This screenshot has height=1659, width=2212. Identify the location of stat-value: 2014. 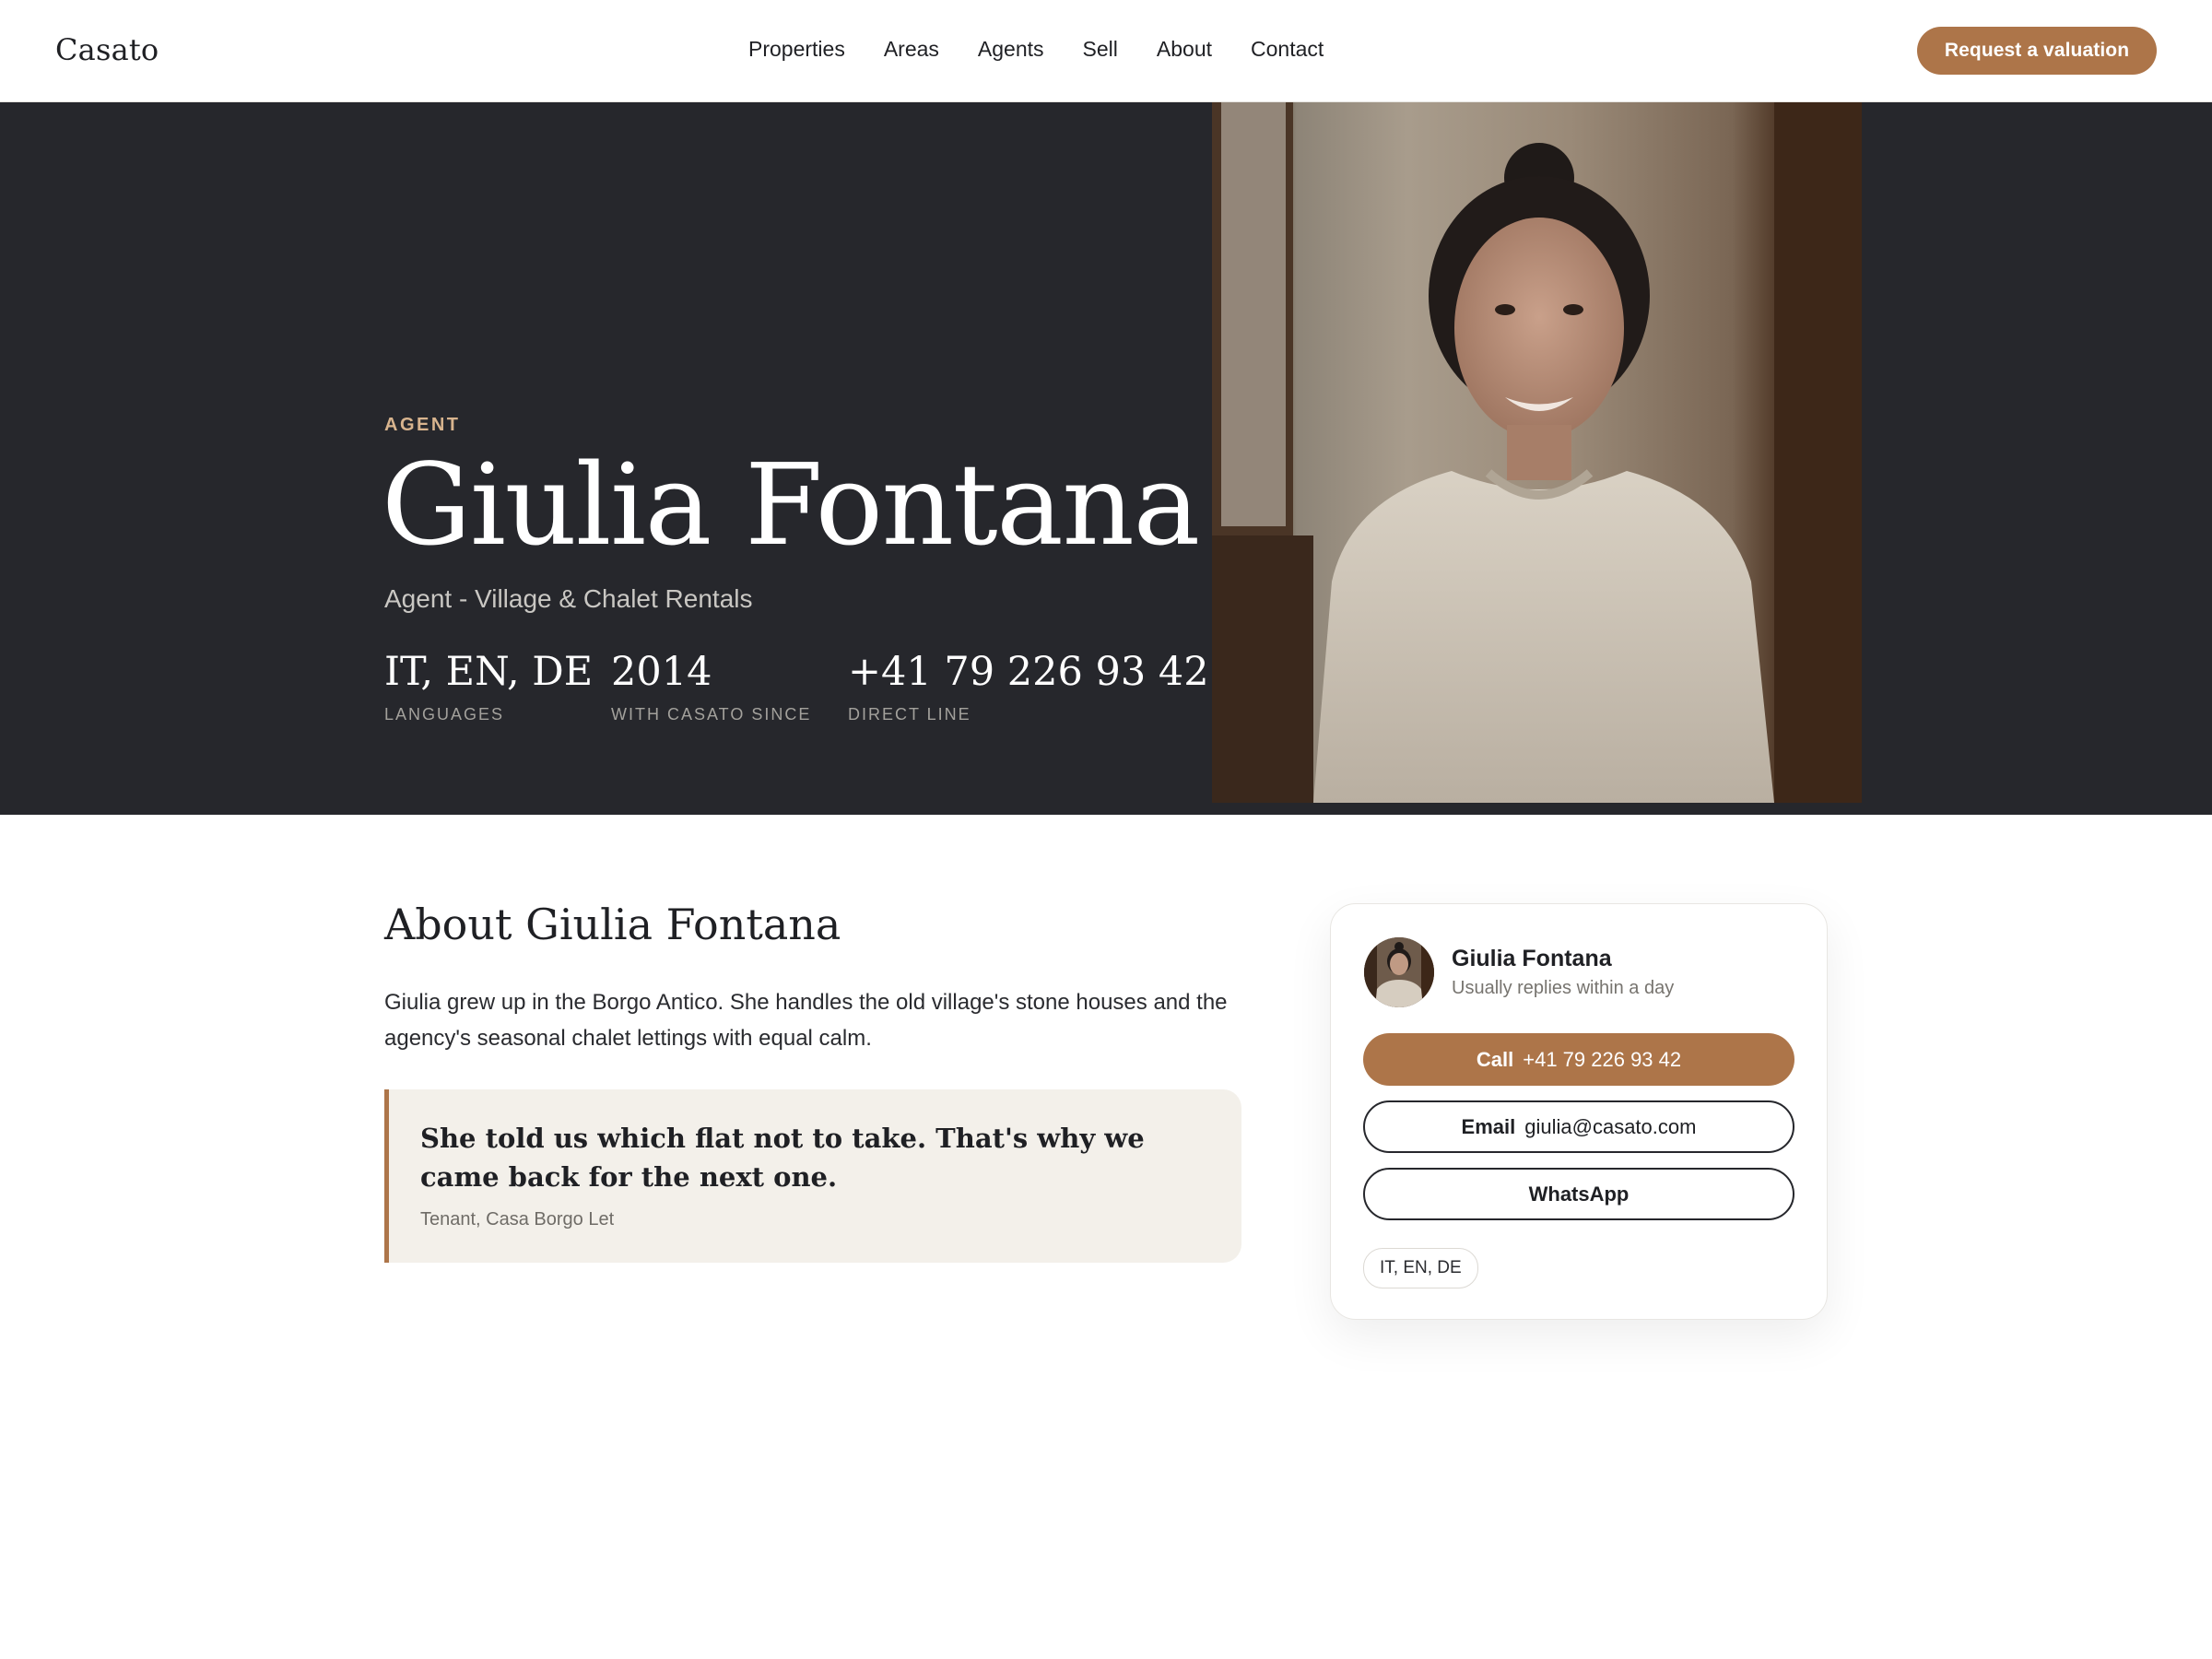
(661, 672).